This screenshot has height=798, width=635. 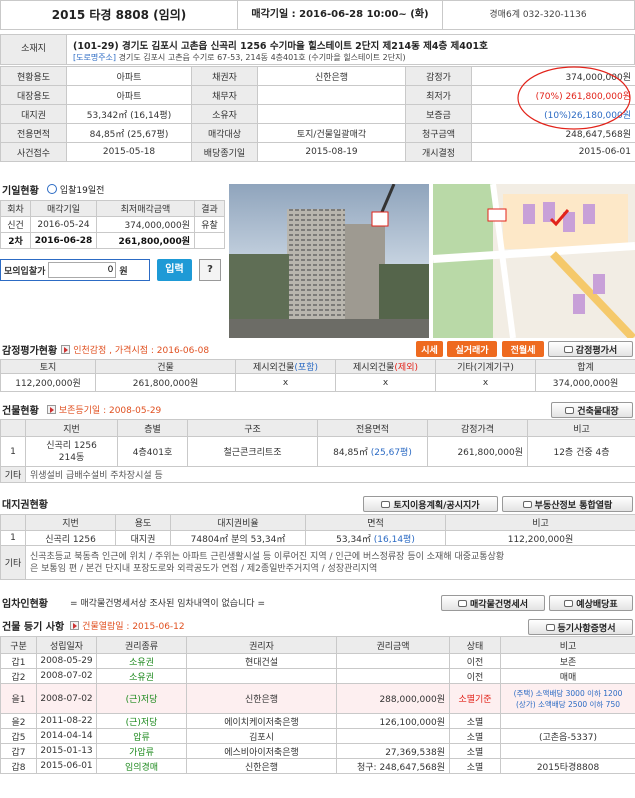 I want to click on tenant-title: 임차인현황, so click(x=25, y=604).